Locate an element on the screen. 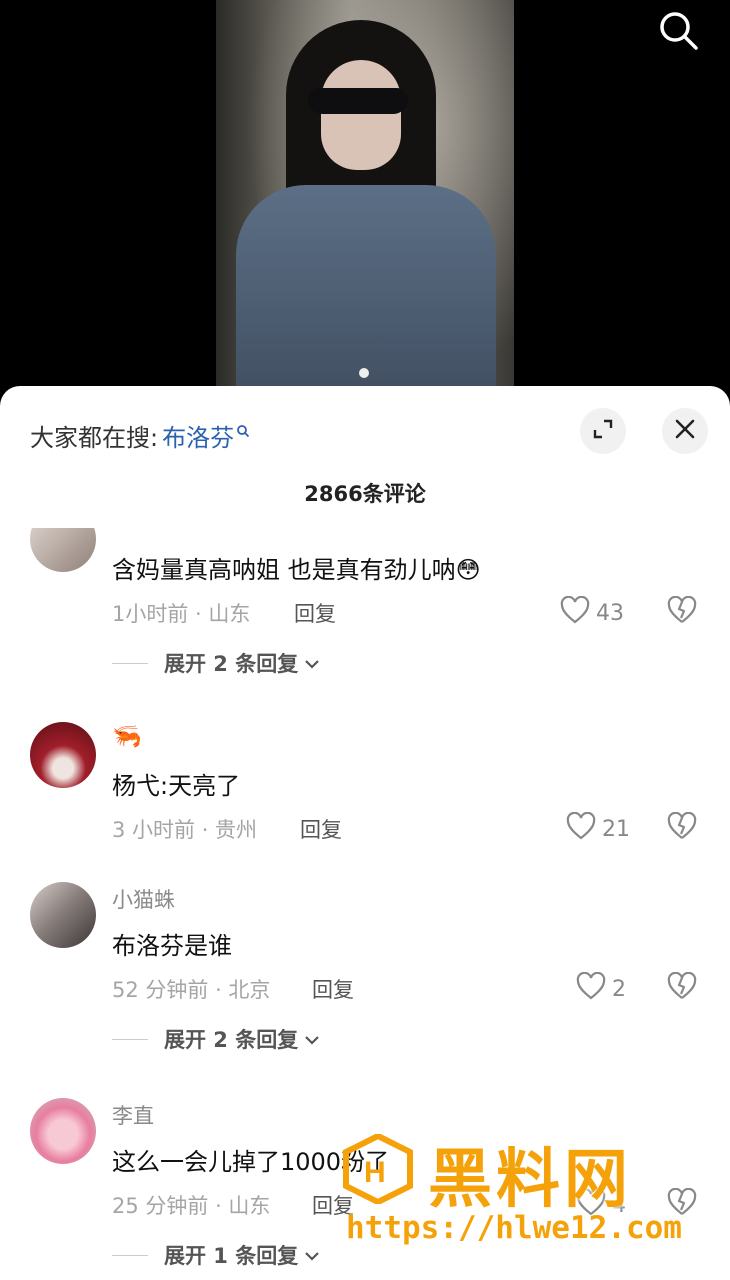 The image size is (730, 1280). comment-text: 含妈量真高呐姐 也是真有劲儿呐😳 is located at coordinates (296, 570).